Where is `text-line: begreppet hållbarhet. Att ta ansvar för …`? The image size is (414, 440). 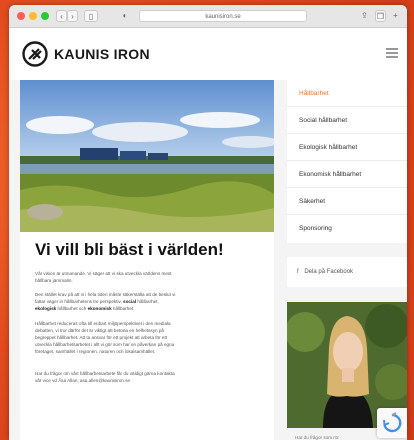 text-line: begreppet hållbarhet. Att ta ansvar för … is located at coordinates (101, 337).